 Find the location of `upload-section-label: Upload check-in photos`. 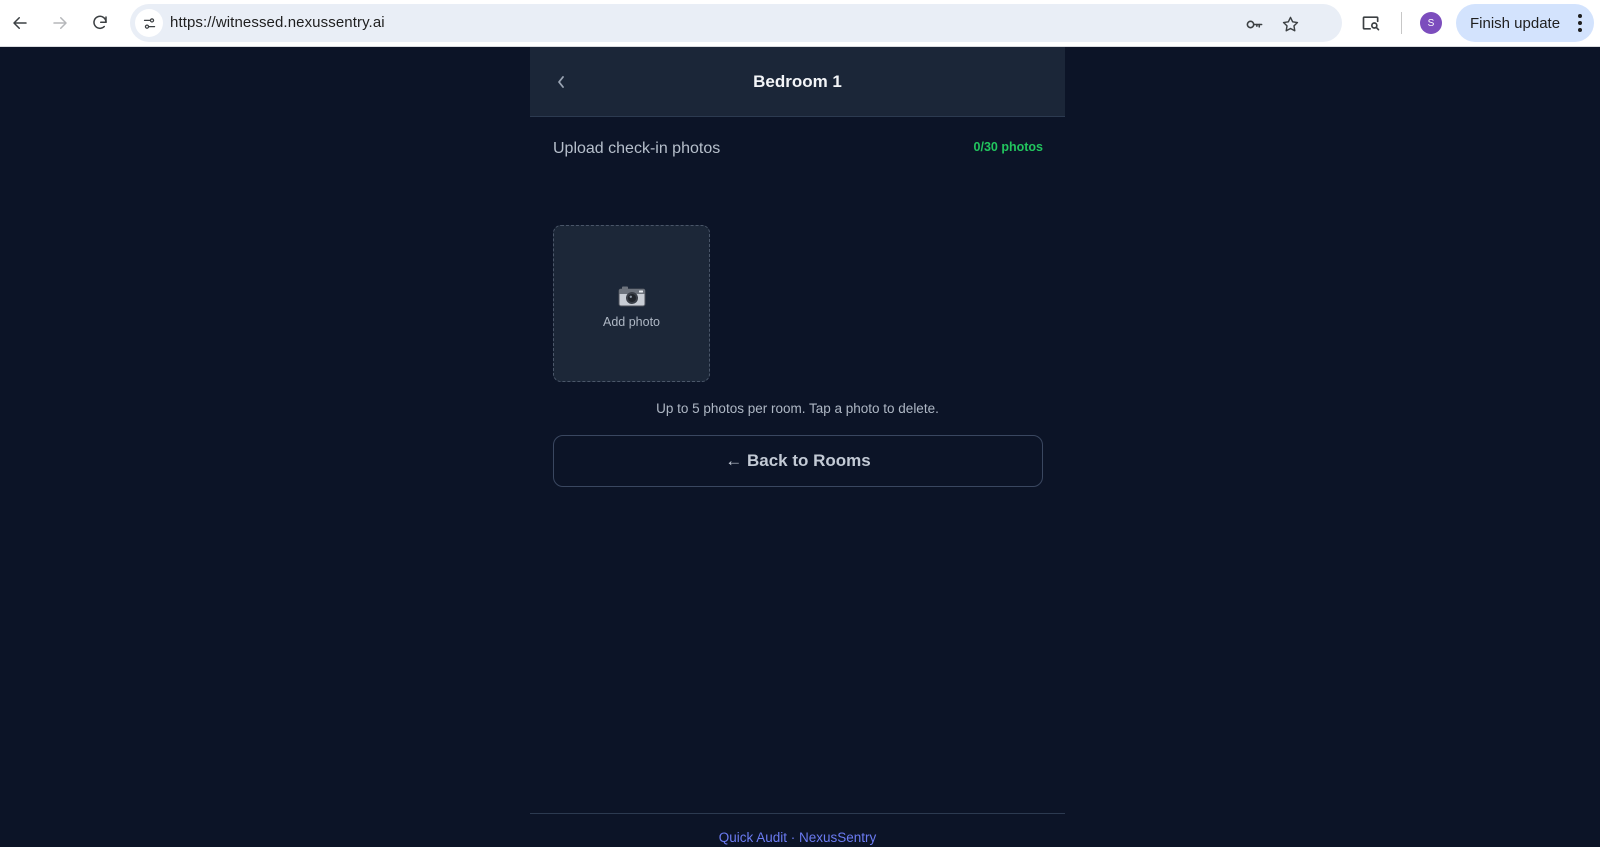

upload-section-label: Upload check-in photos is located at coordinates (637, 148).